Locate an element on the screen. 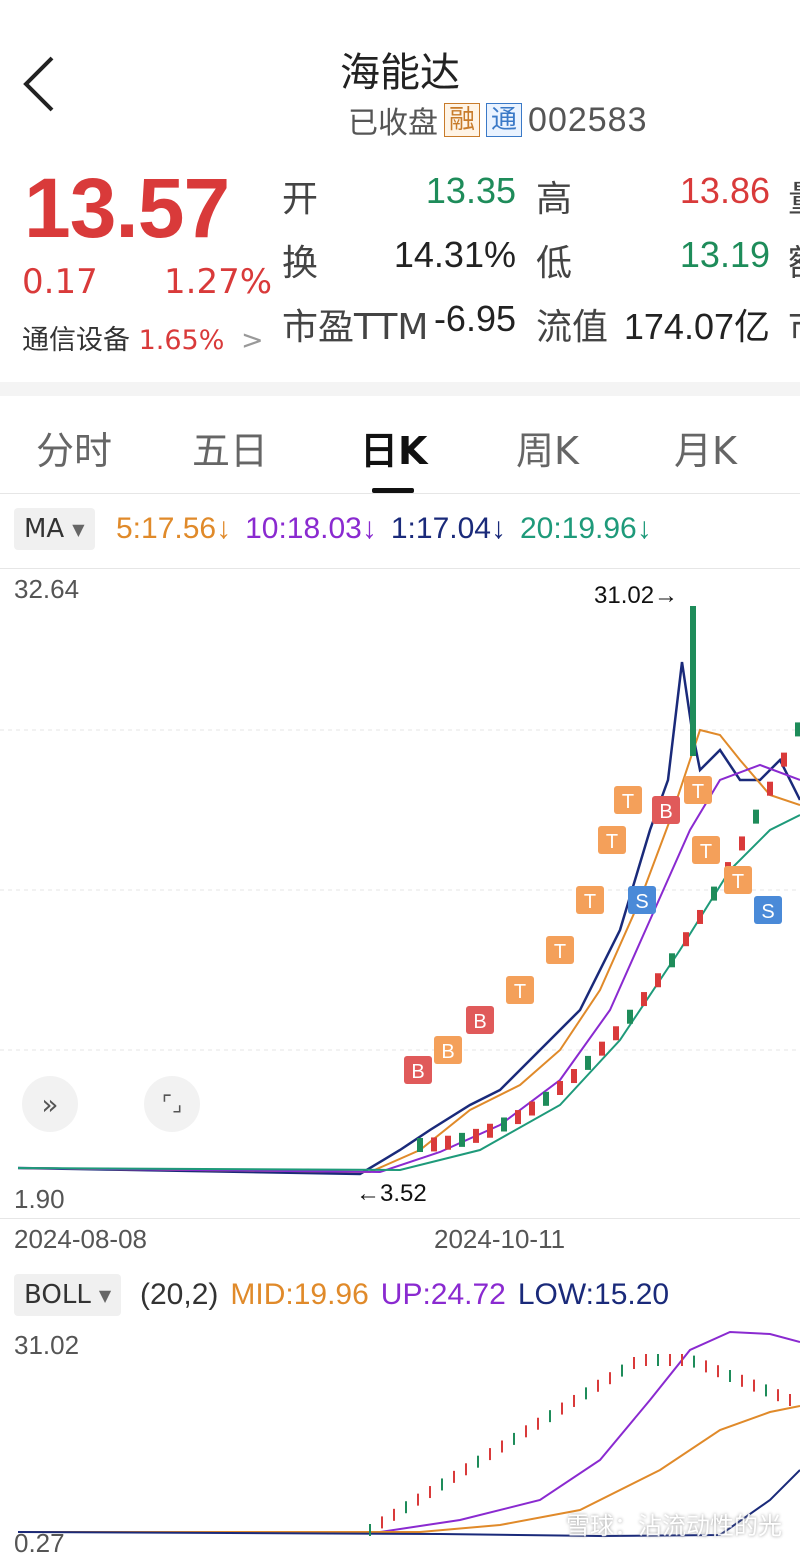 The width and height of the screenshot is (800, 1559). quote-label: 低 is located at coordinates (554, 263).